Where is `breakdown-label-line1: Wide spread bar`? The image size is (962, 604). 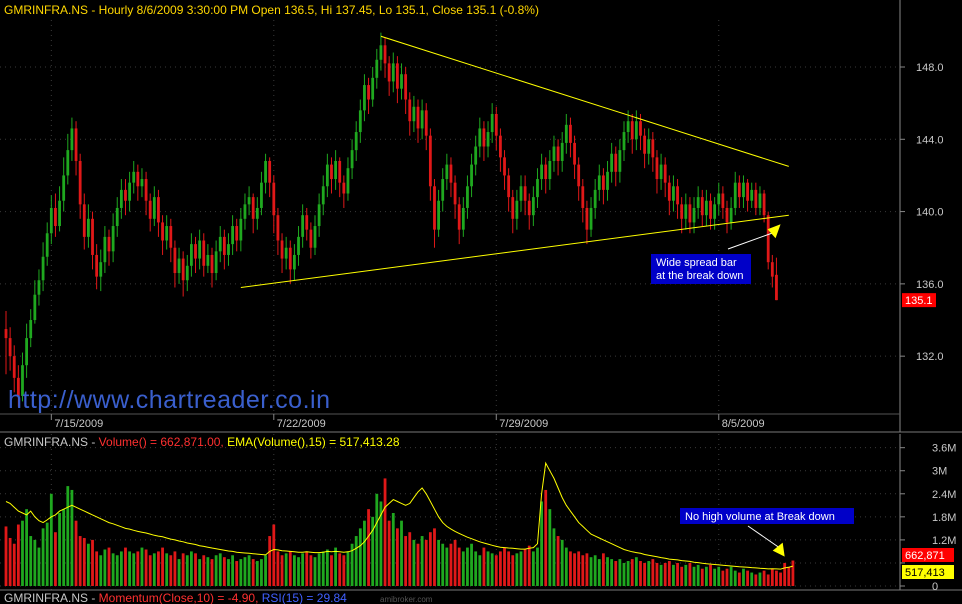 breakdown-label-line1: Wide spread bar is located at coordinates (696, 263).